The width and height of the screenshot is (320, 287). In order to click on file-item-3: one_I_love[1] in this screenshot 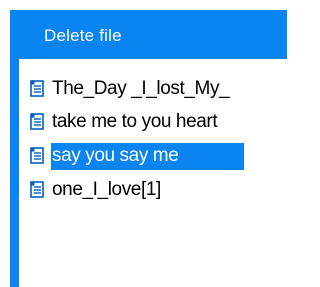, I will do `click(153, 190)`.